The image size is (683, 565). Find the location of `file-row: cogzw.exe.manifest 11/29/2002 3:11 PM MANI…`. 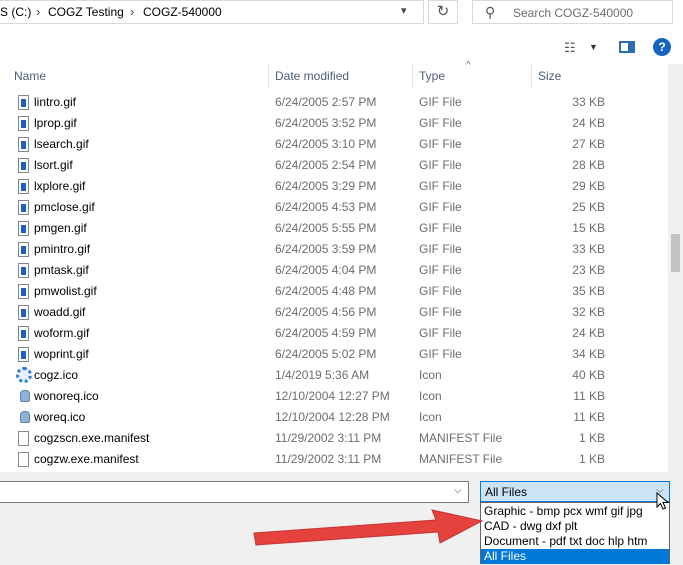

file-row: cogzw.exe.manifest 11/29/2002 3:11 PM MANI… is located at coordinates (334, 459).